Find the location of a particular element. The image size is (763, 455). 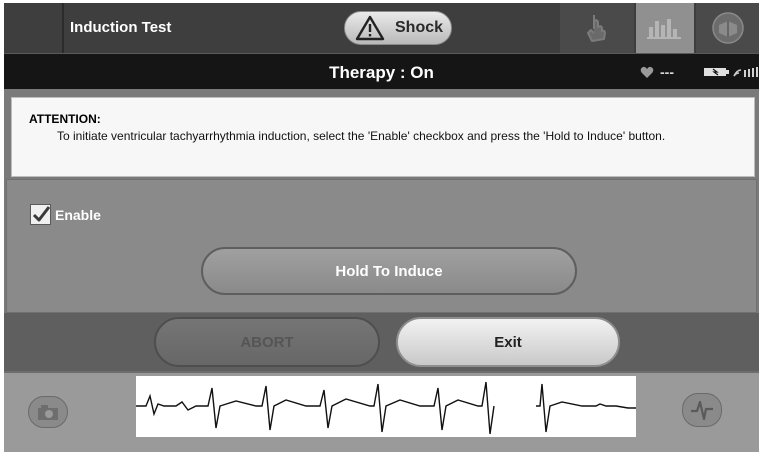

heart-rate-value: --- is located at coordinates (667, 72).